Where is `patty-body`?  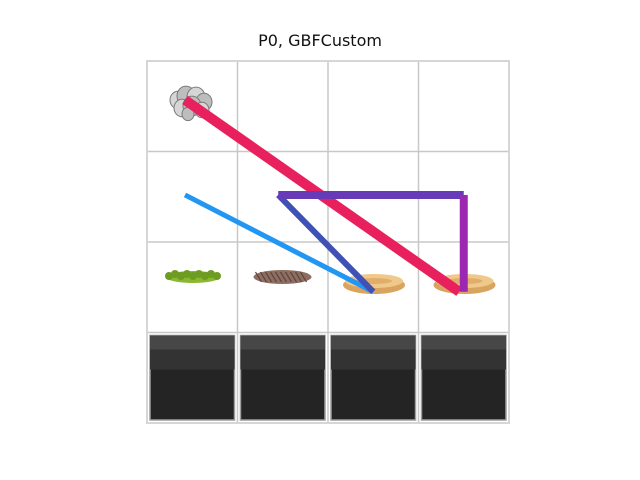
patty-body is located at coordinates (282, 277).